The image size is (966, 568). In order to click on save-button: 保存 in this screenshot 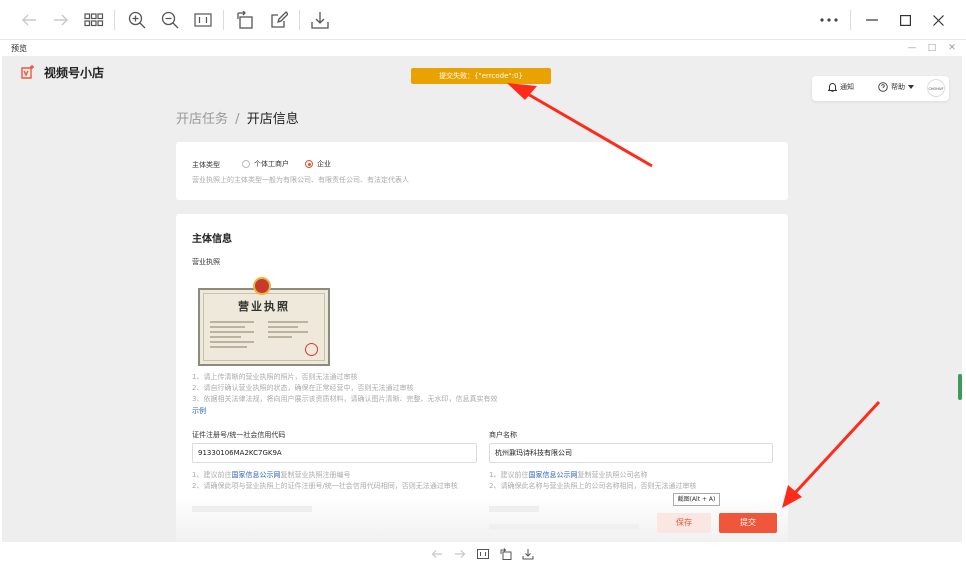, I will do `click(684, 523)`.